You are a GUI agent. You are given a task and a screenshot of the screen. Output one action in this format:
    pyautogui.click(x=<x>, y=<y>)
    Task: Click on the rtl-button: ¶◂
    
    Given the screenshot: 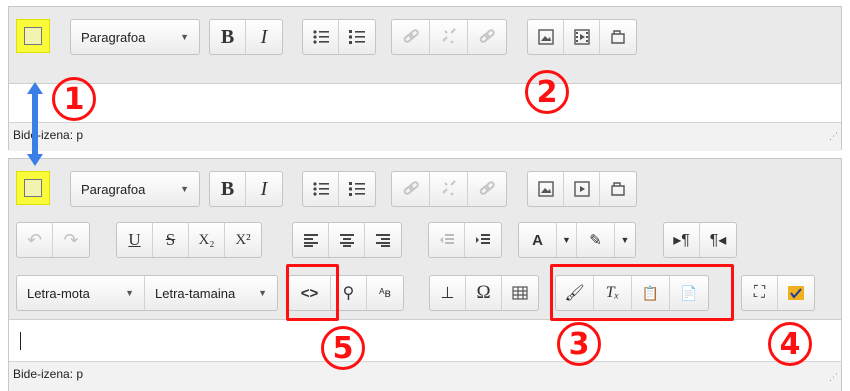 What is the action you would take?
    pyautogui.click(x=718, y=240)
    